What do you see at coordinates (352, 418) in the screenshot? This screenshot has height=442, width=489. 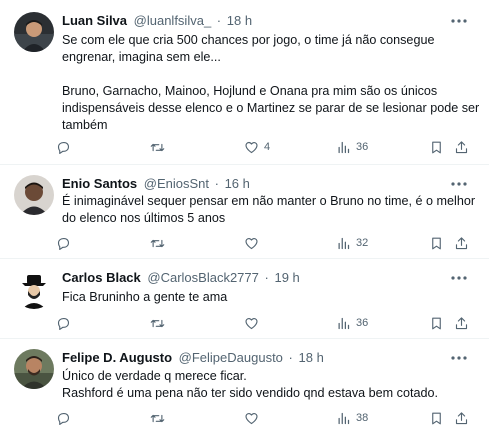 I see `views-button: 38` at bounding box center [352, 418].